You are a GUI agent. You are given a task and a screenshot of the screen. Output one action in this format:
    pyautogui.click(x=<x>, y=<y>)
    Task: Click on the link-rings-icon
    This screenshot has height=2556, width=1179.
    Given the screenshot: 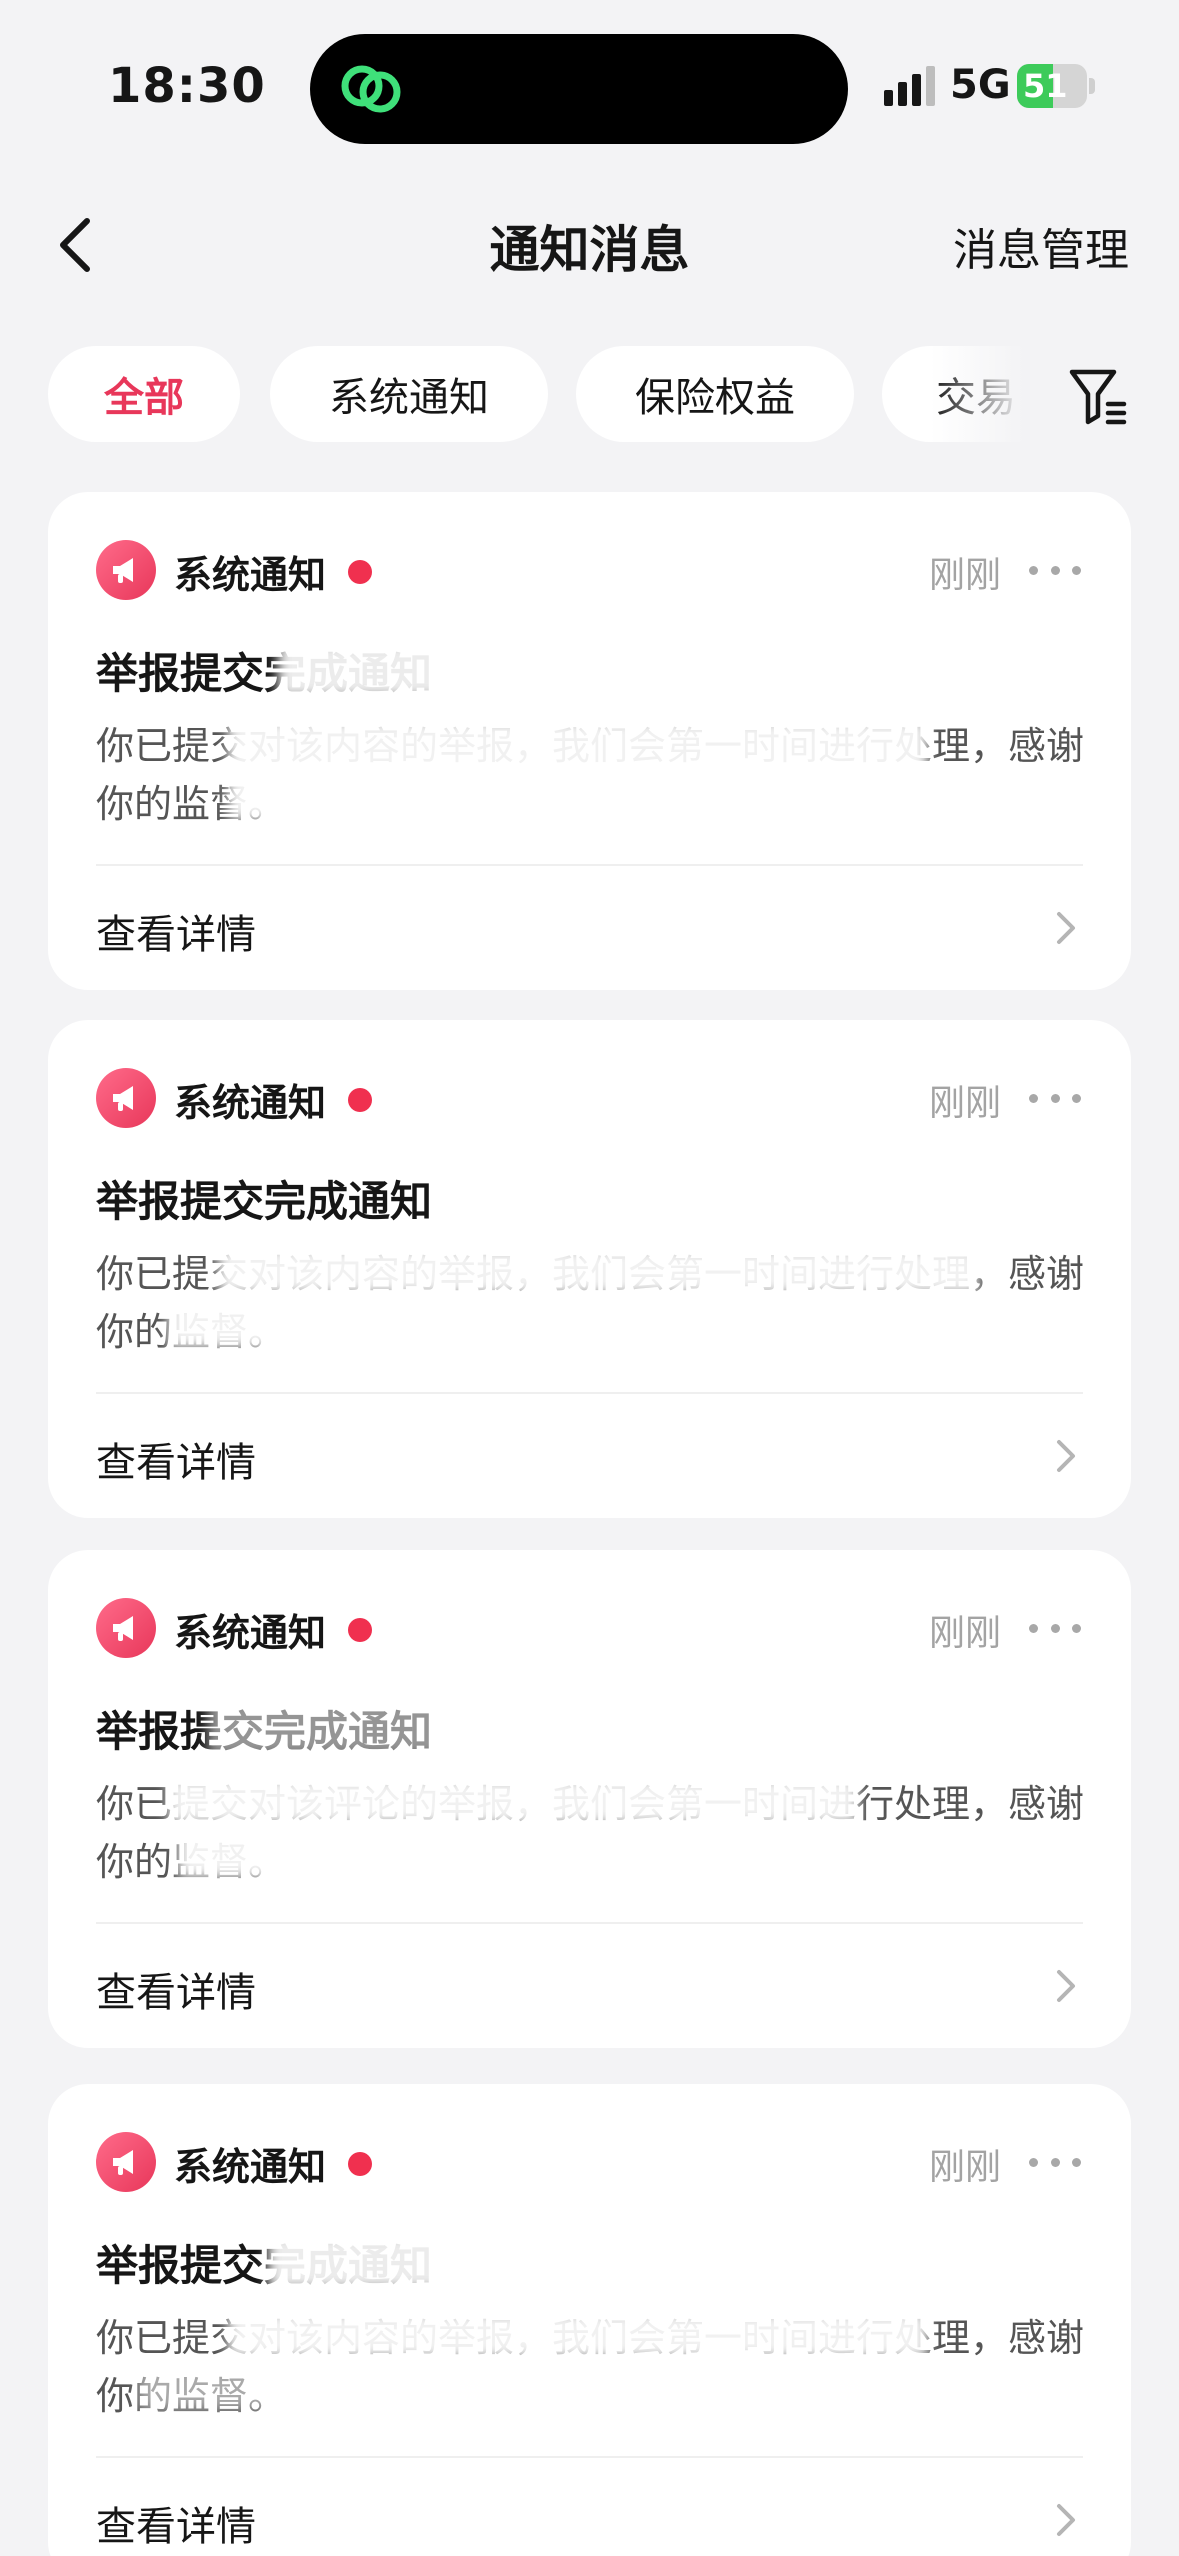 What is the action you would take?
    pyautogui.click(x=371, y=89)
    